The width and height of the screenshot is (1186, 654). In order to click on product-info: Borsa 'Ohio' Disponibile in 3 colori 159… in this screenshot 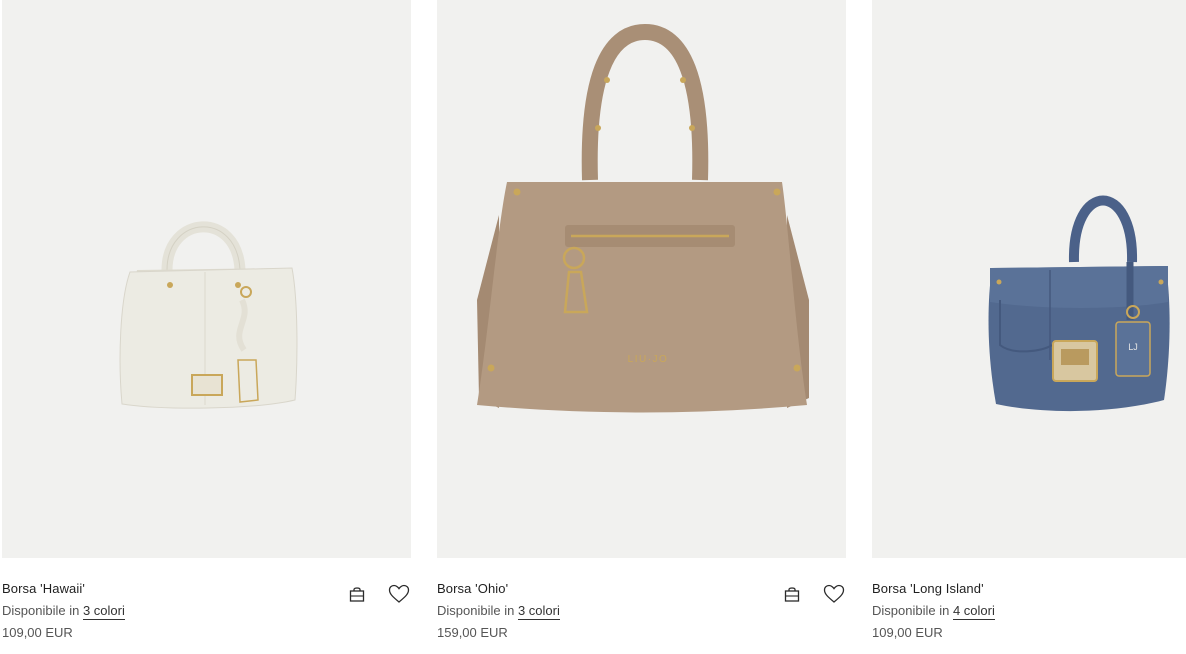, I will do `click(641, 606)`.